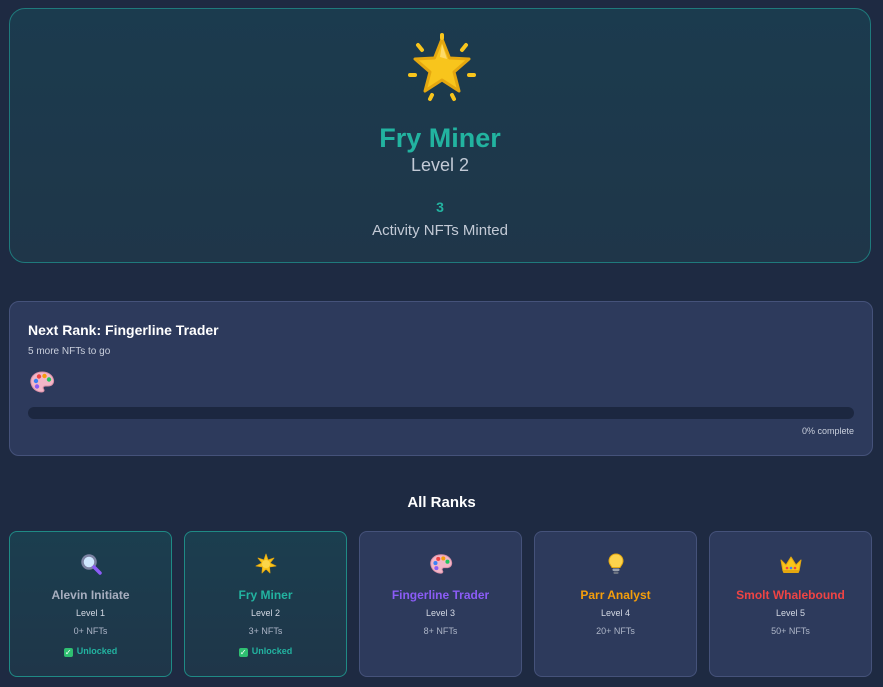 The height and width of the screenshot is (687, 883). I want to click on rank-name: Fry Miner, so click(265, 595).